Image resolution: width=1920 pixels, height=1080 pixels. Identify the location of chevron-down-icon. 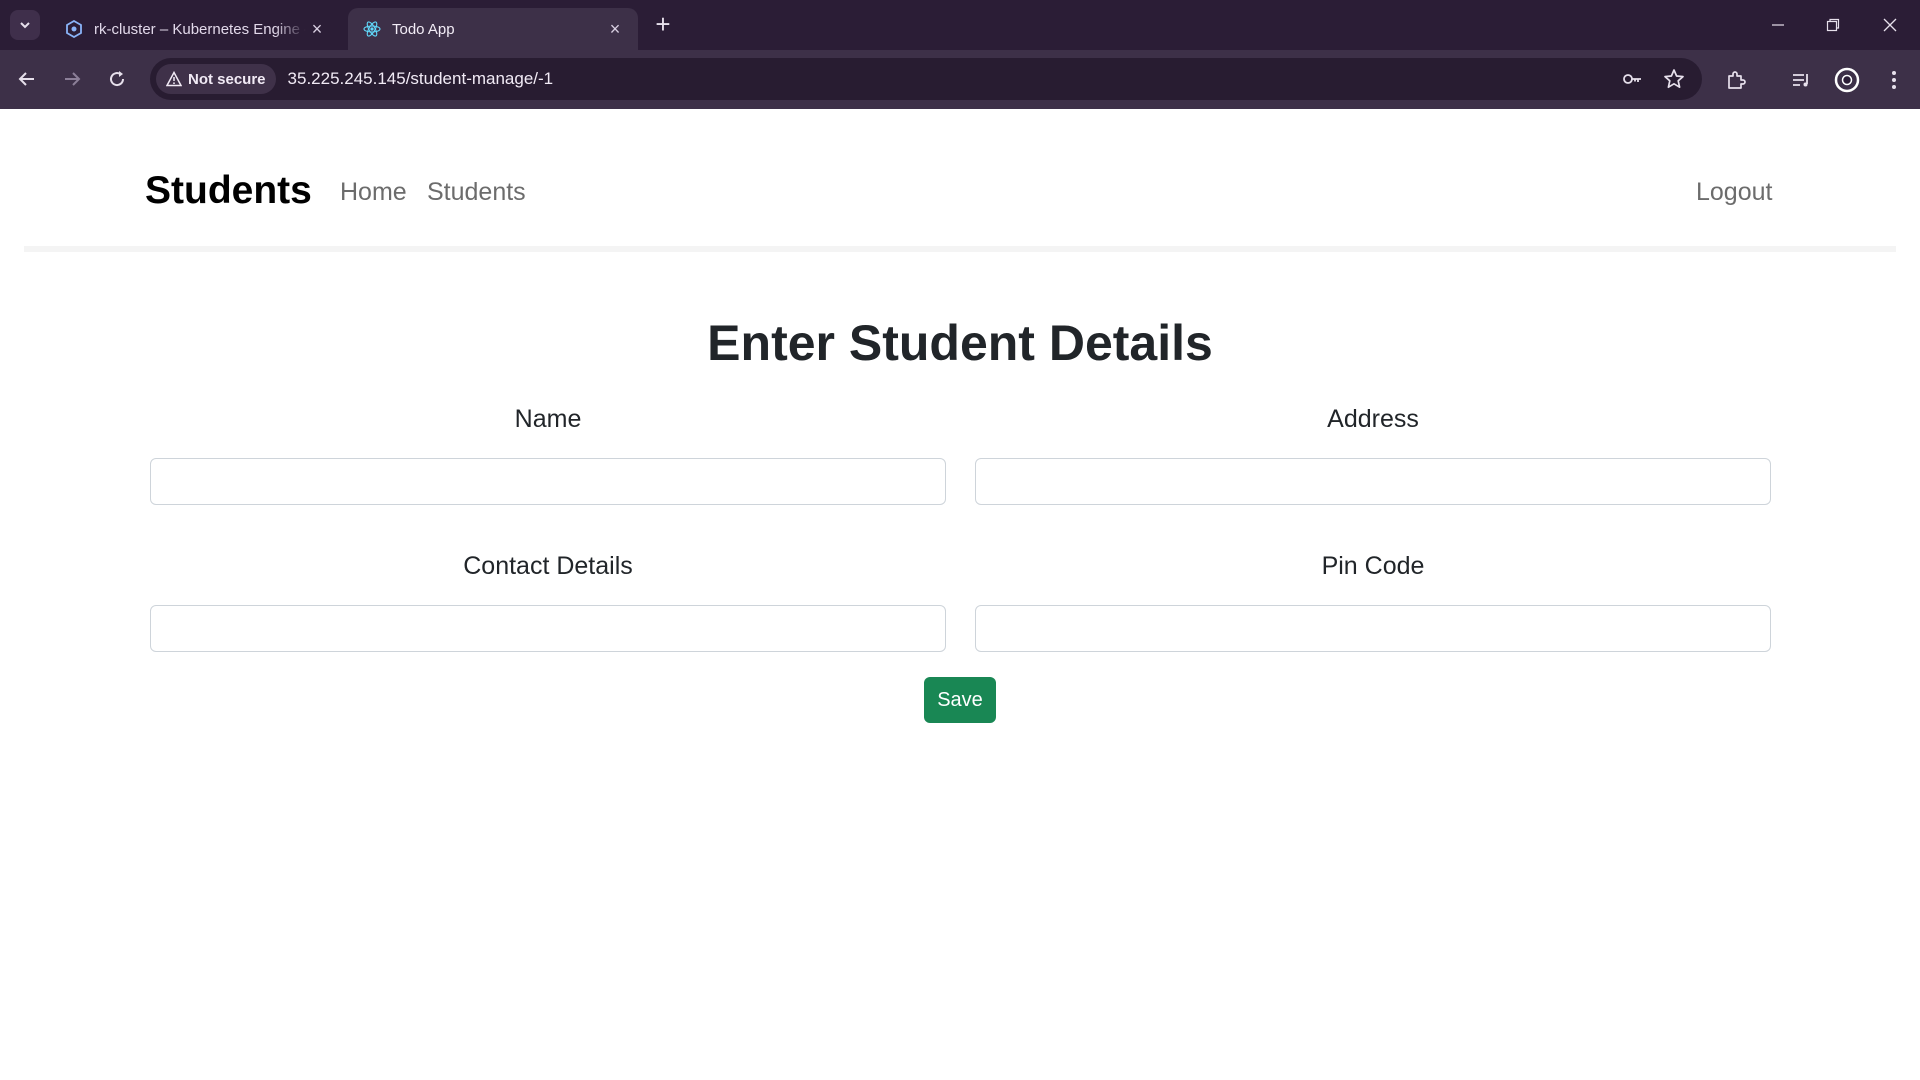
(25, 25).